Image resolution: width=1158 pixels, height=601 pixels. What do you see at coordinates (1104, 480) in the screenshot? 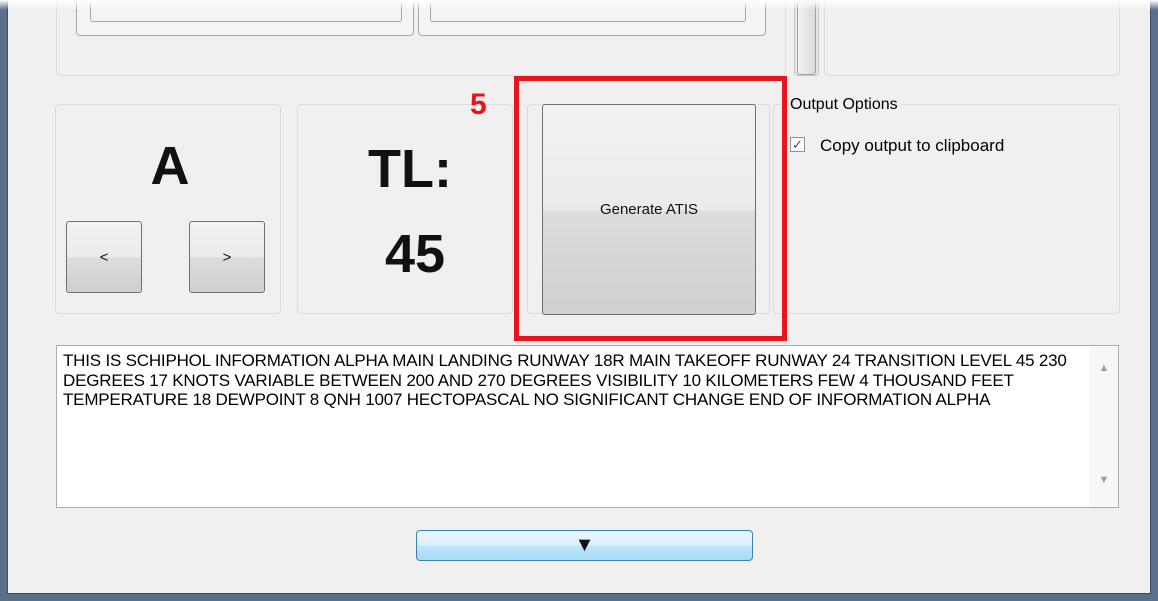
I see `scroll-down-arrow-icon: ▼` at bounding box center [1104, 480].